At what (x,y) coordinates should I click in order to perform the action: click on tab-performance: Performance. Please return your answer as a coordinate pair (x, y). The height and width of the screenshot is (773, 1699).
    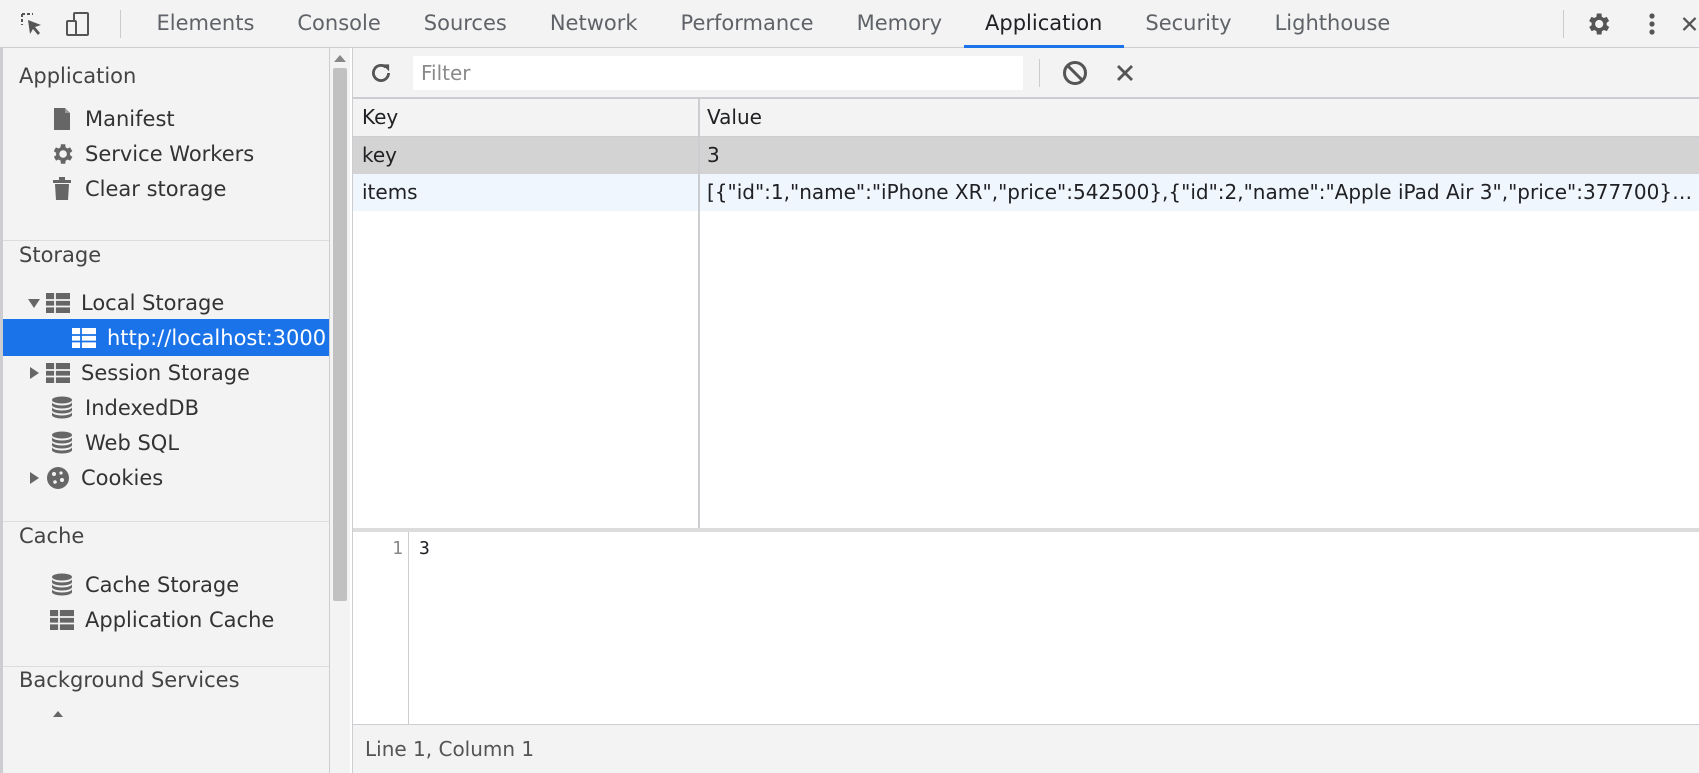
    Looking at the image, I should click on (747, 24).